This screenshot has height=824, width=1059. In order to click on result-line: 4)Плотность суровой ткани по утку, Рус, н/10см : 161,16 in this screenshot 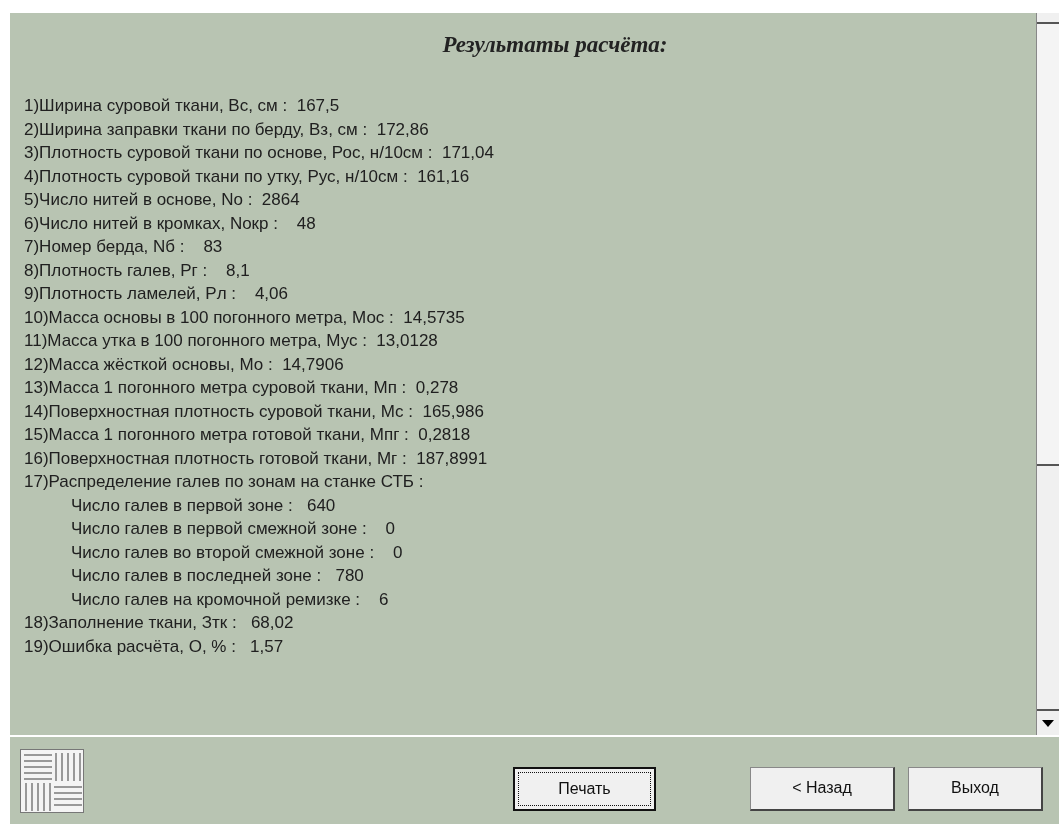, I will do `click(247, 176)`.